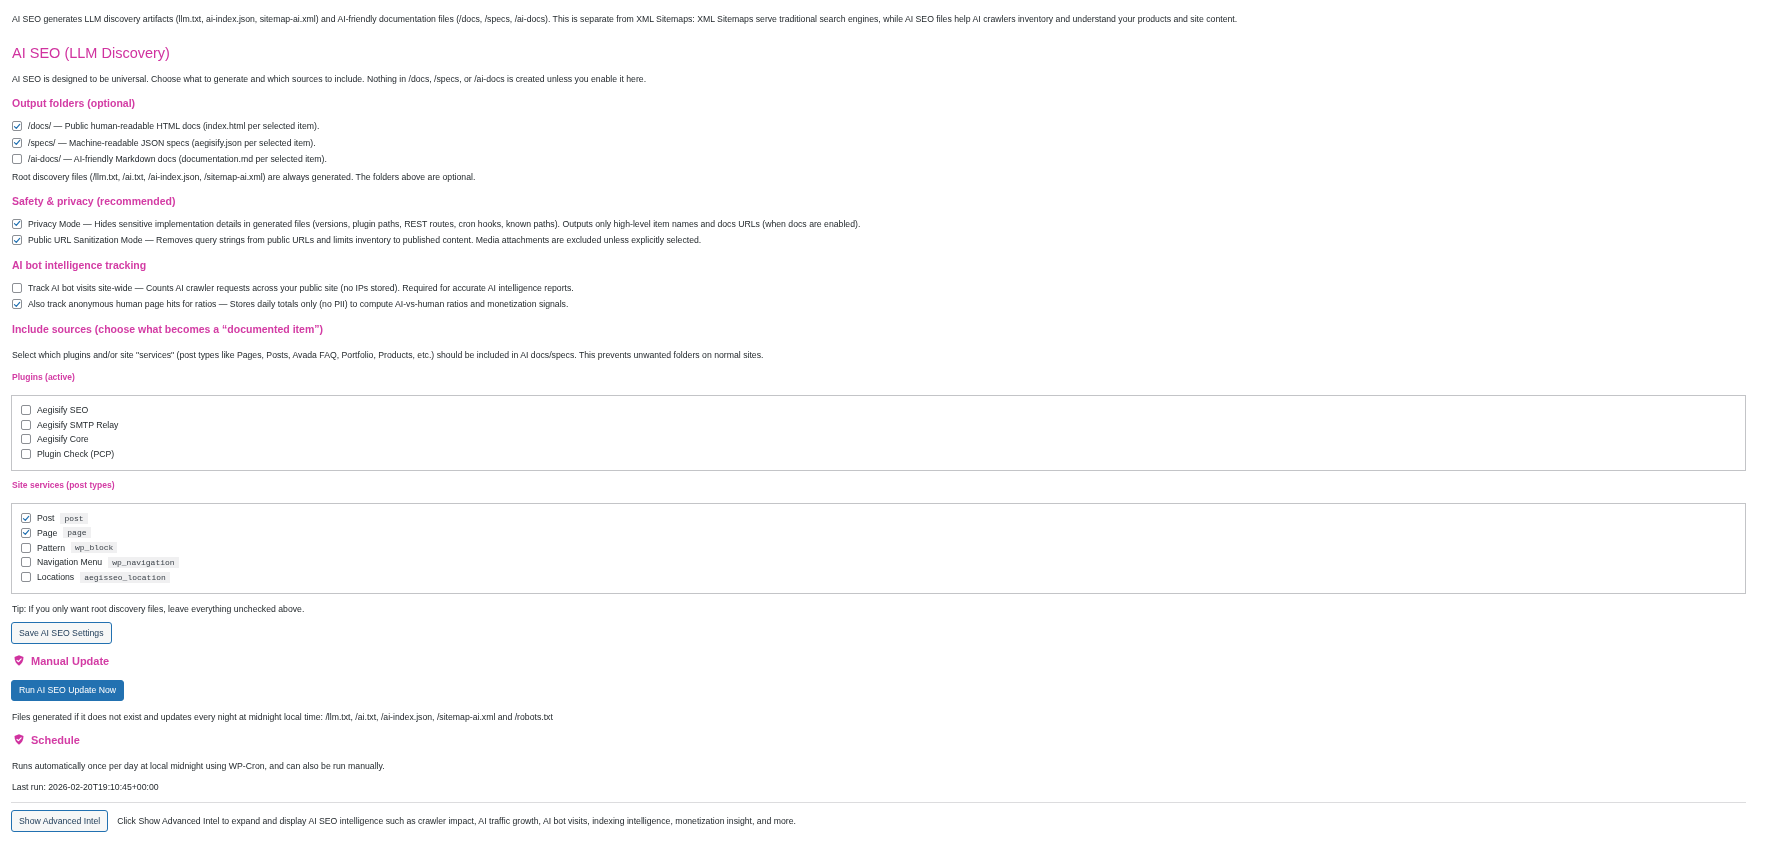 The height and width of the screenshot is (846, 1768). Describe the element at coordinates (46, 518) in the screenshot. I see `source-label: Post` at that location.